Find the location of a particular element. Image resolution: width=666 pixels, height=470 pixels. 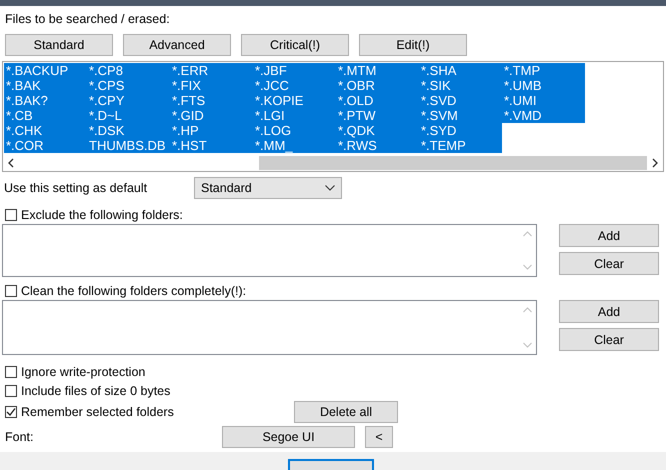

list-item: *.COR is located at coordinates (45, 145).